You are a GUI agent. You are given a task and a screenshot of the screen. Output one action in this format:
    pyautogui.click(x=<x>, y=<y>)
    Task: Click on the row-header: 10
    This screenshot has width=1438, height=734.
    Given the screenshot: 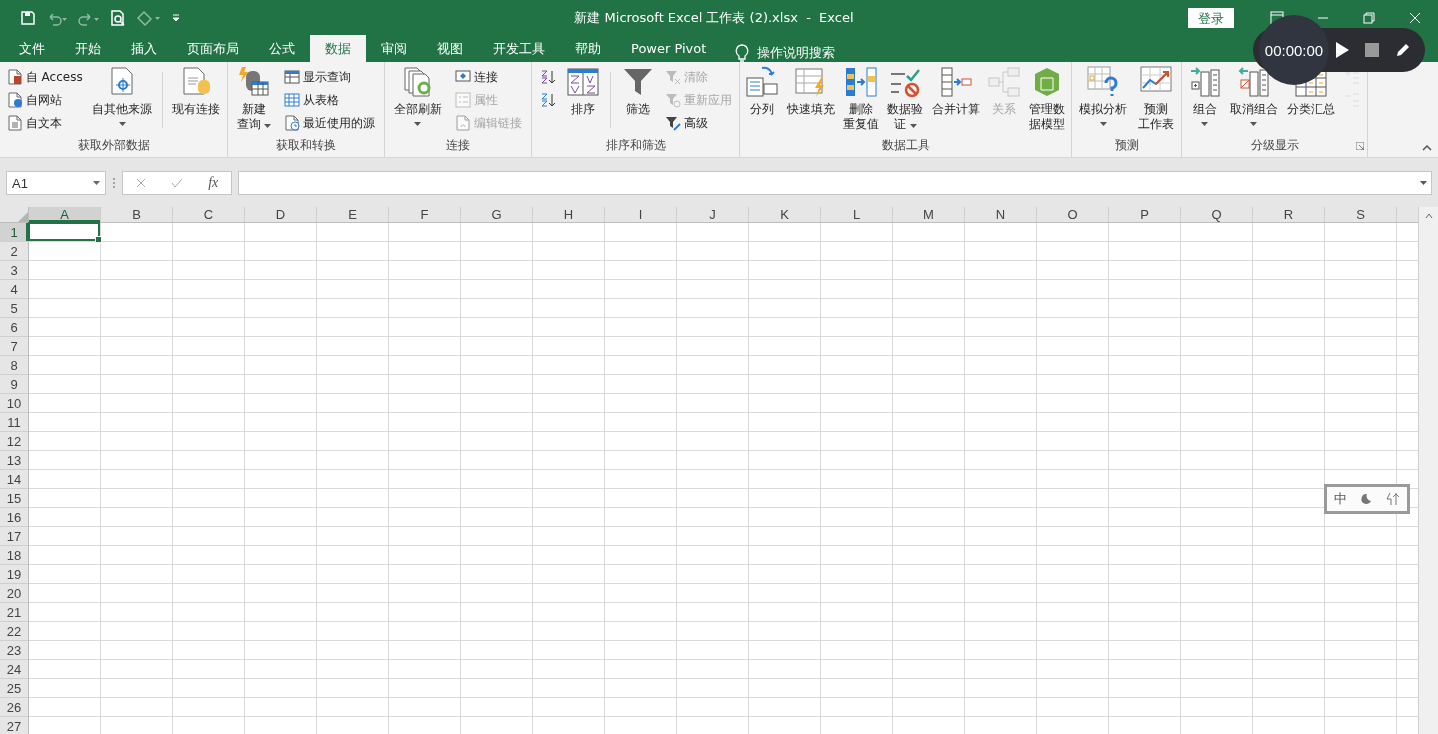 What is the action you would take?
    pyautogui.click(x=14, y=403)
    